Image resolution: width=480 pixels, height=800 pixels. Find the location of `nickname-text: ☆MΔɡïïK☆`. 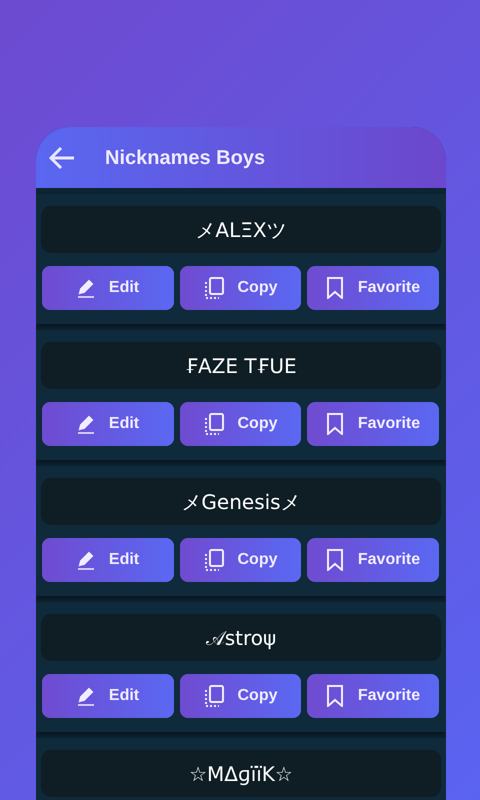

nickname-text: ☆MΔɡïïK☆ is located at coordinates (241, 773).